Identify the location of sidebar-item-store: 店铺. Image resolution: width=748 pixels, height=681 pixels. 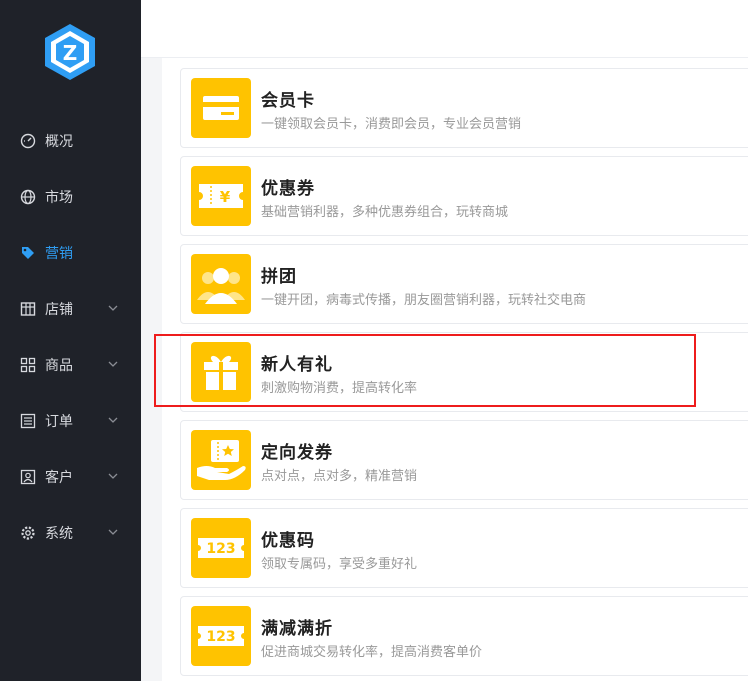
(70, 309).